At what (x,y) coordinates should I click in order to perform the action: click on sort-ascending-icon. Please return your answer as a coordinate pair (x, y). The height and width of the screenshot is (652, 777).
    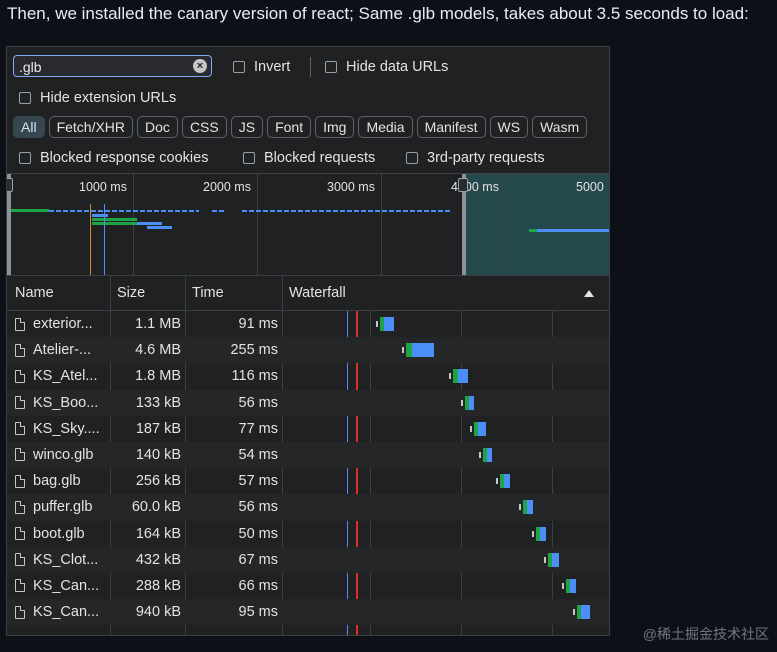
    Looking at the image, I should click on (589, 293).